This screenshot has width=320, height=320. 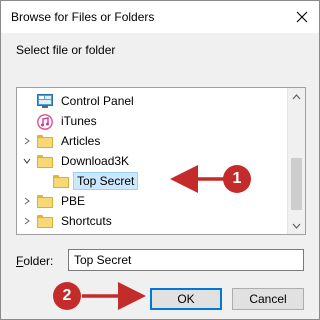 I want to click on folder-label: Folder:, so click(x=34, y=261).